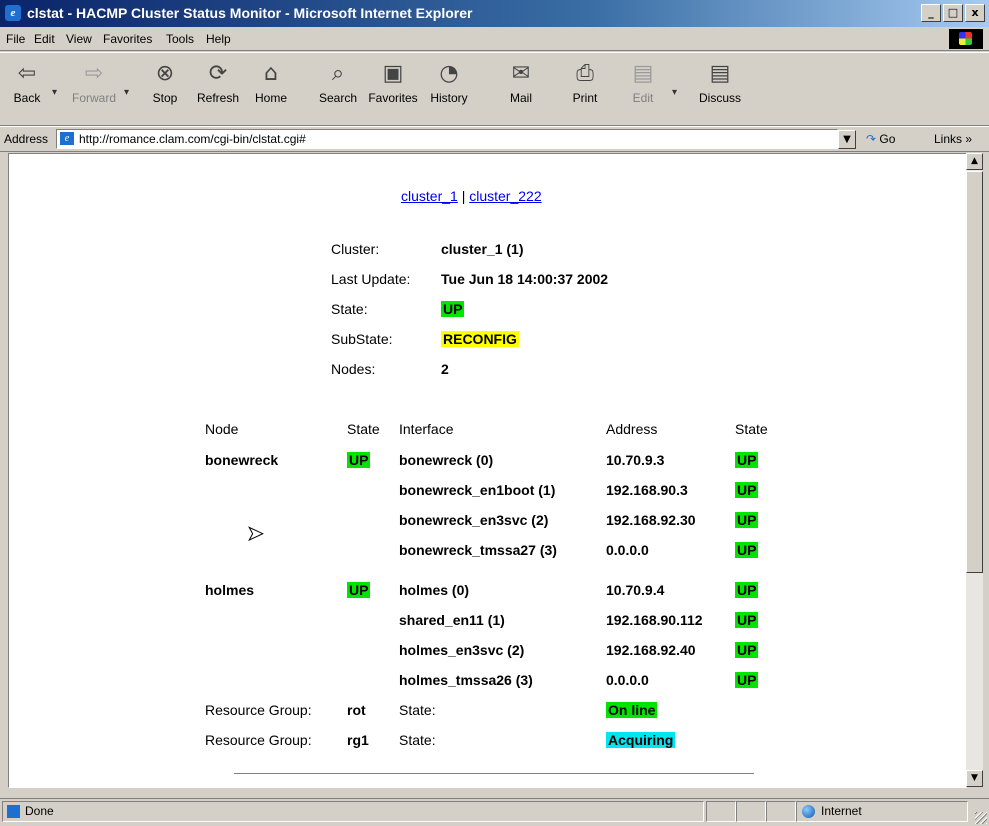  Describe the element at coordinates (13, 13) in the screenshot. I see `ie-logo-icon: e` at that location.